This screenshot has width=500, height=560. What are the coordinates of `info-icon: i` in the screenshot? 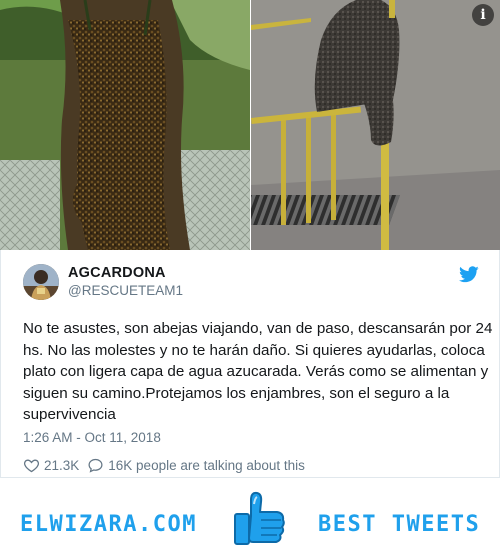 It's located at (483, 15).